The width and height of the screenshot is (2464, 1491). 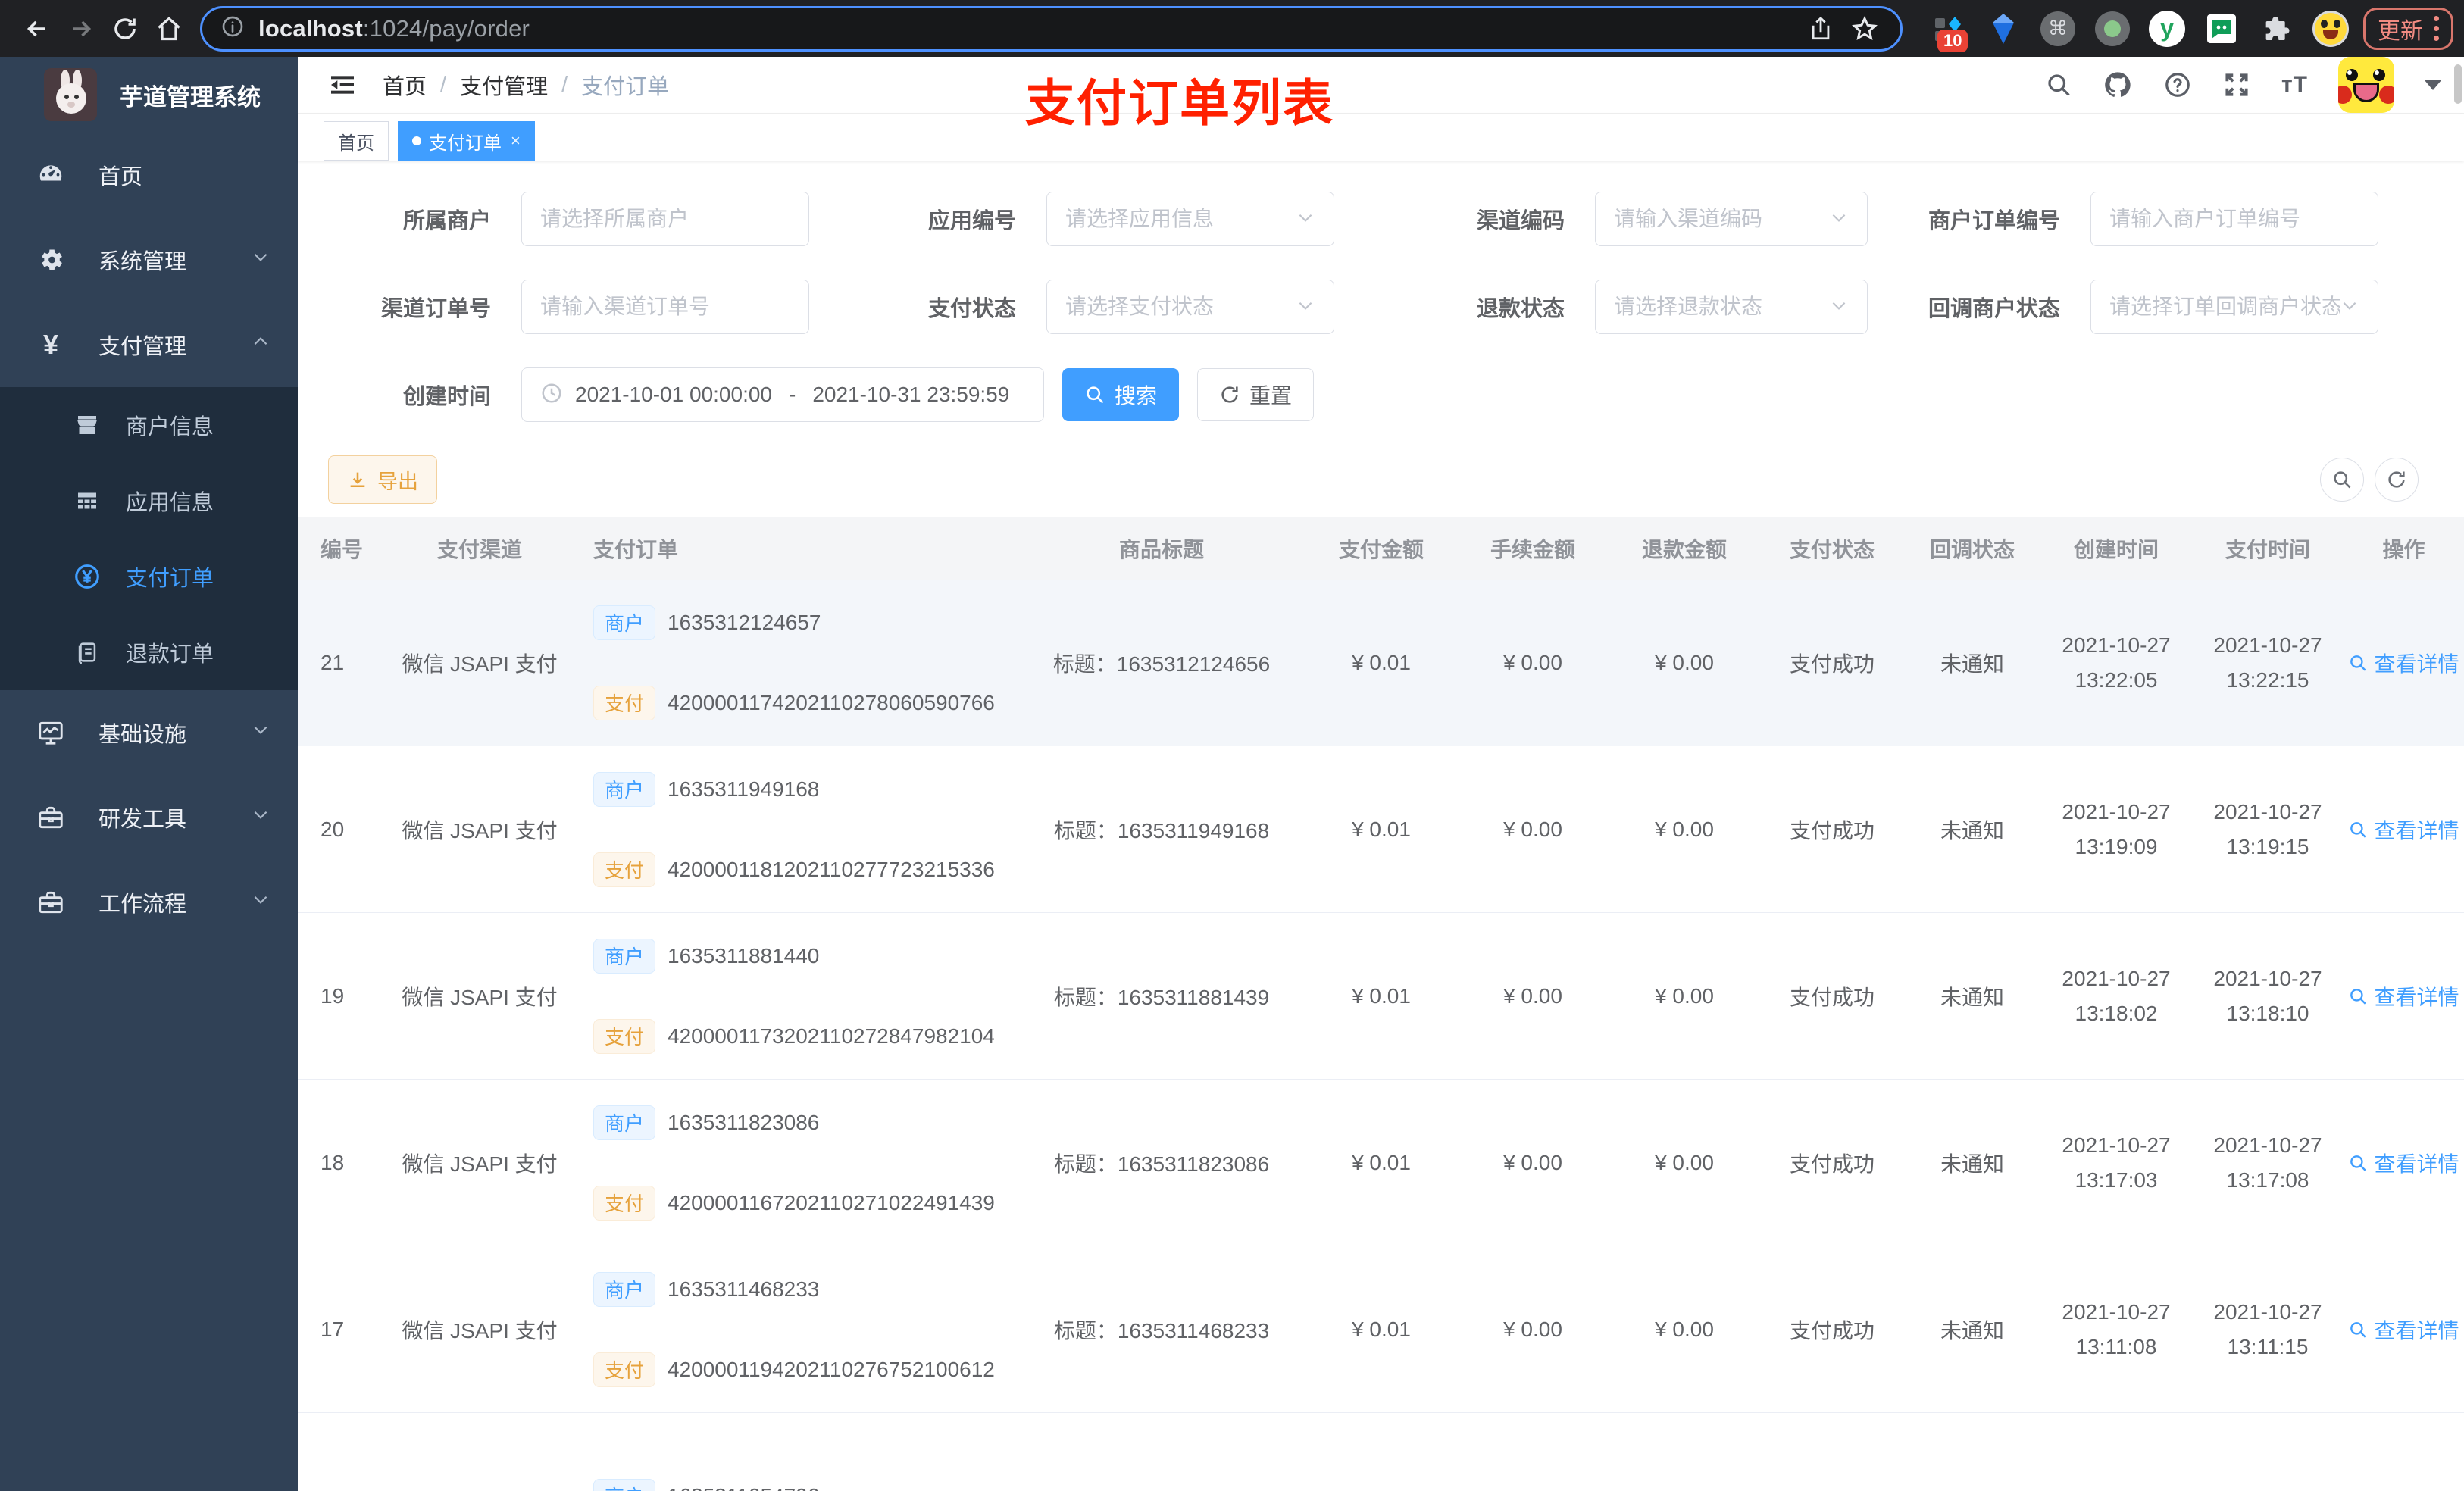 I want to click on extension-chat-icon, so click(x=2221, y=29).